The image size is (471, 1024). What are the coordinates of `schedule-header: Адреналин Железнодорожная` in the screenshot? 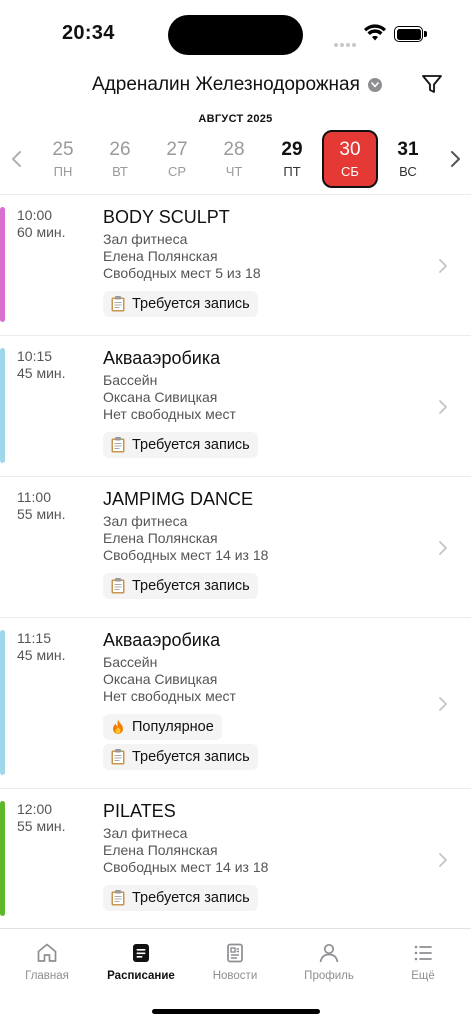 It's located at (235, 85).